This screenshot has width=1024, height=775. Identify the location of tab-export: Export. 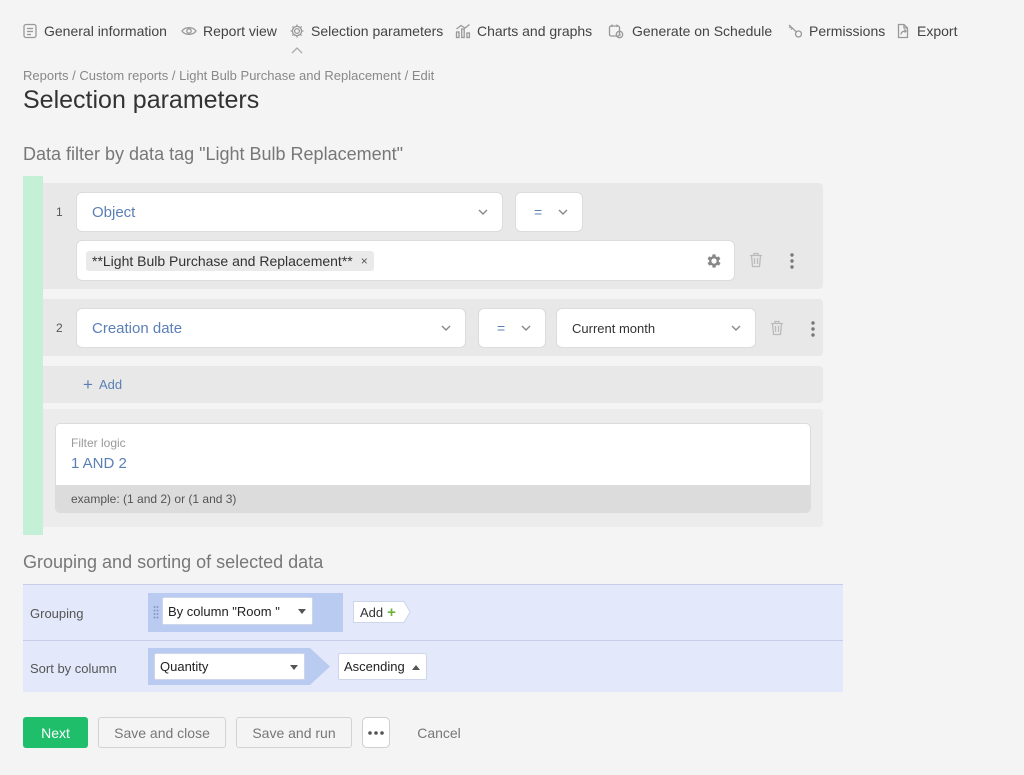
(925, 31).